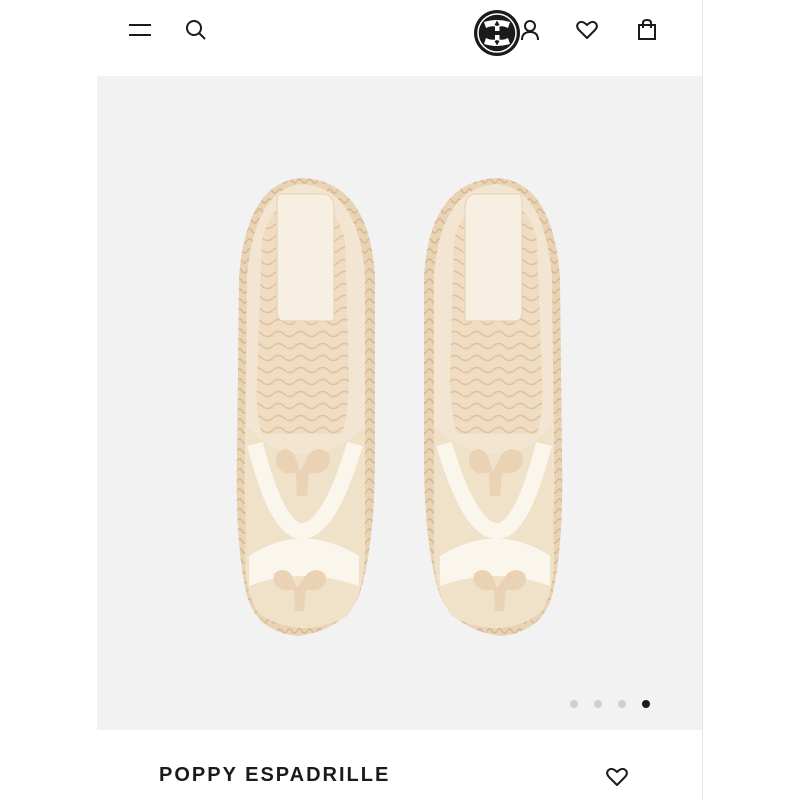 Image resolution: width=800 pixels, height=800 pixels. I want to click on account-button, so click(530, 30).